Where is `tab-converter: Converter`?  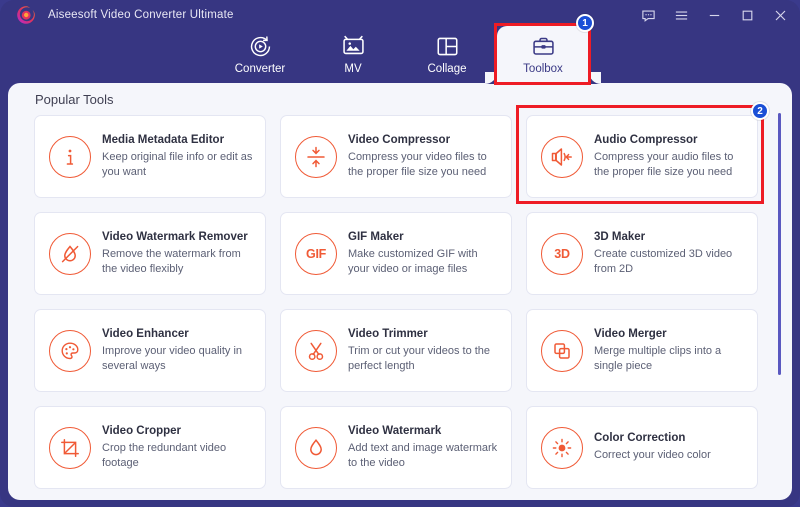 tab-converter: Converter is located at coordinates (260, 54).